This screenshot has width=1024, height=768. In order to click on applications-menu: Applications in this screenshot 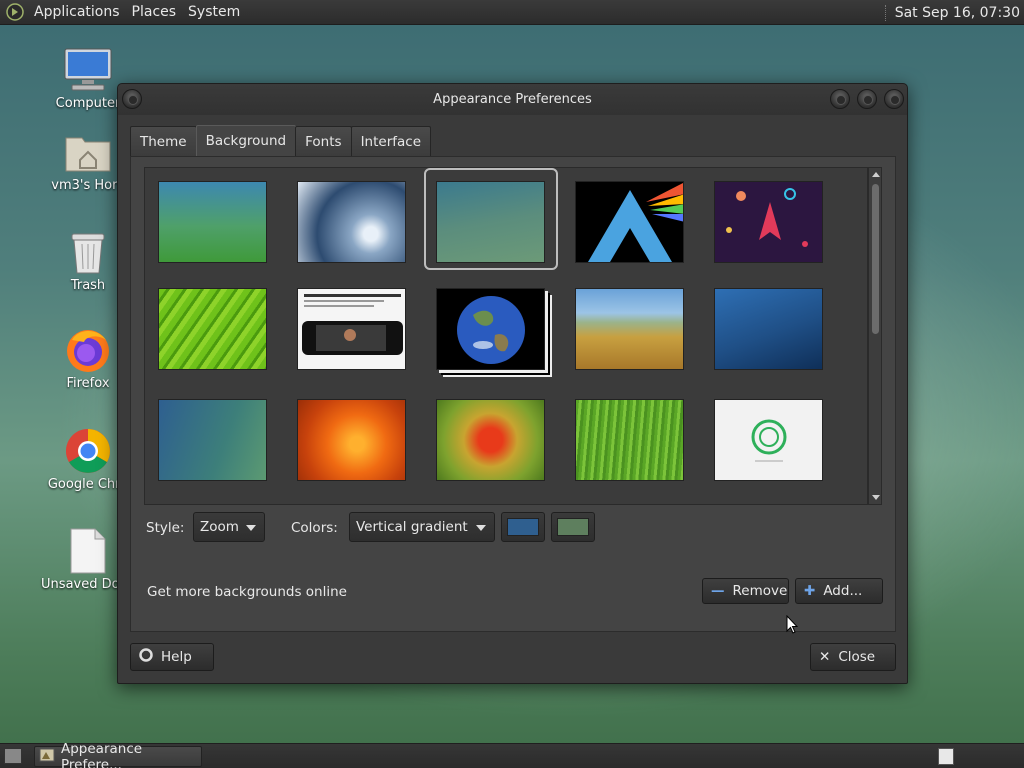, I will do `click(77, 12)`.